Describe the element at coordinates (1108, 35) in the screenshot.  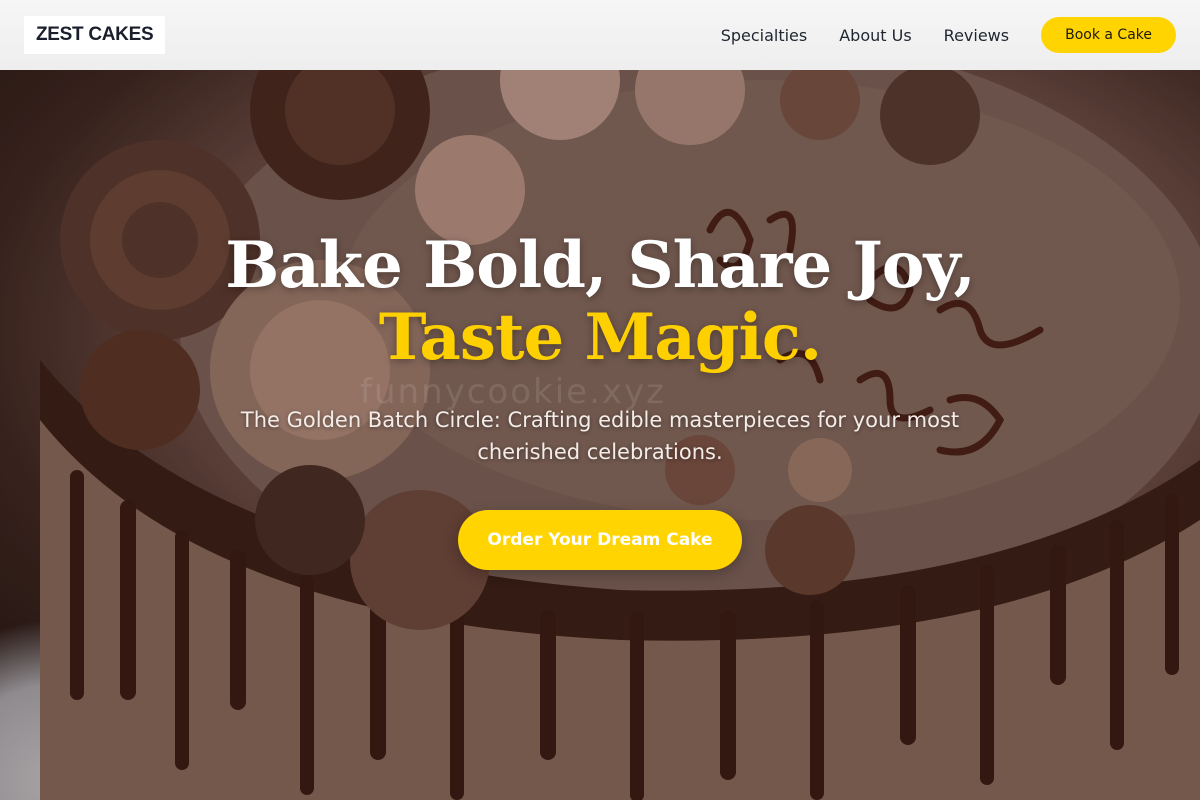
I see `book-a-cake-button: Book a Cake` at that location.